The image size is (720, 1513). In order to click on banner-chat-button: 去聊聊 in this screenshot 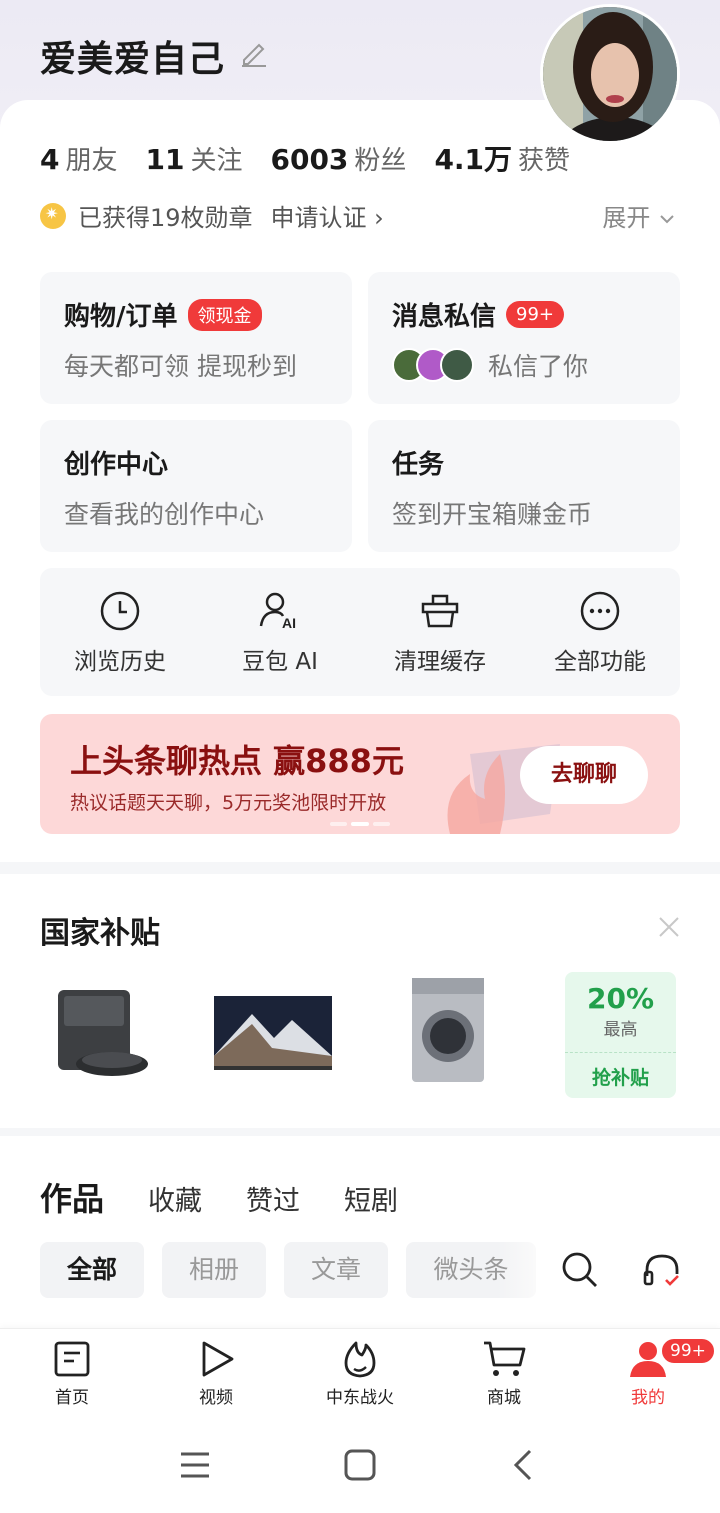, I will do `click(584, 775)`.